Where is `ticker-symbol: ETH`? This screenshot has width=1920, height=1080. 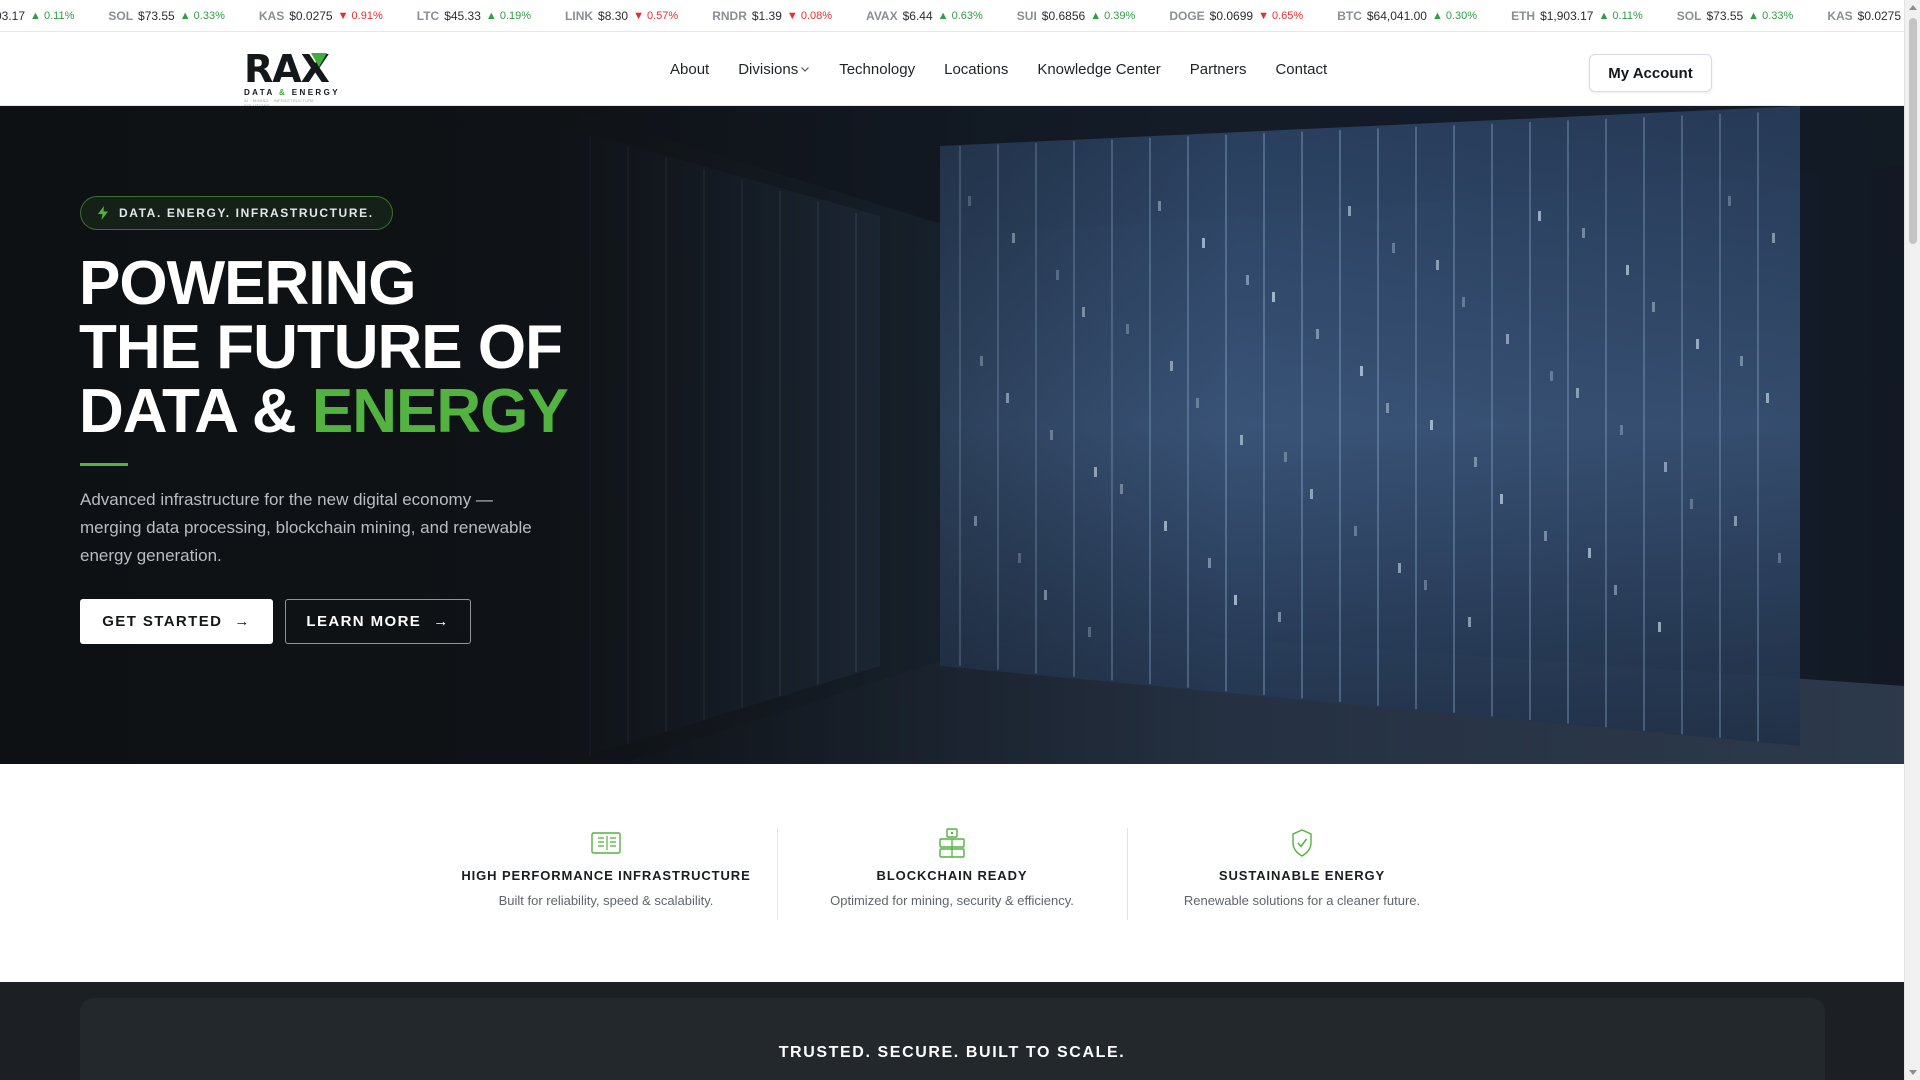 ticker-symbol: ETH is located at coordinates (1523, 16).